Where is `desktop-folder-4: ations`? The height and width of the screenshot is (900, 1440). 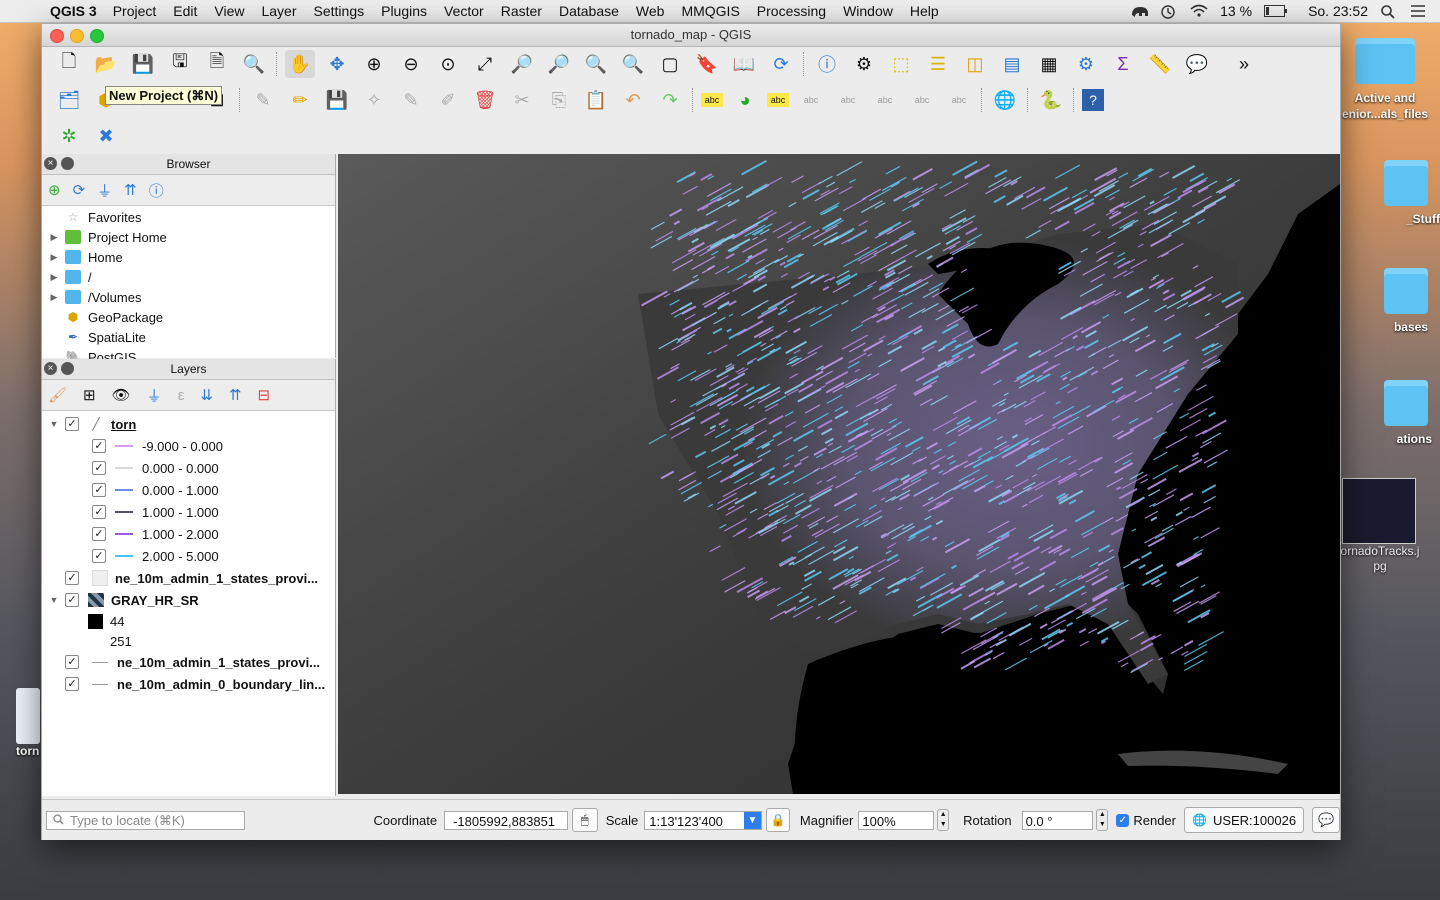
desktop-folder-4: ations is located at coordinates (1390, 413).